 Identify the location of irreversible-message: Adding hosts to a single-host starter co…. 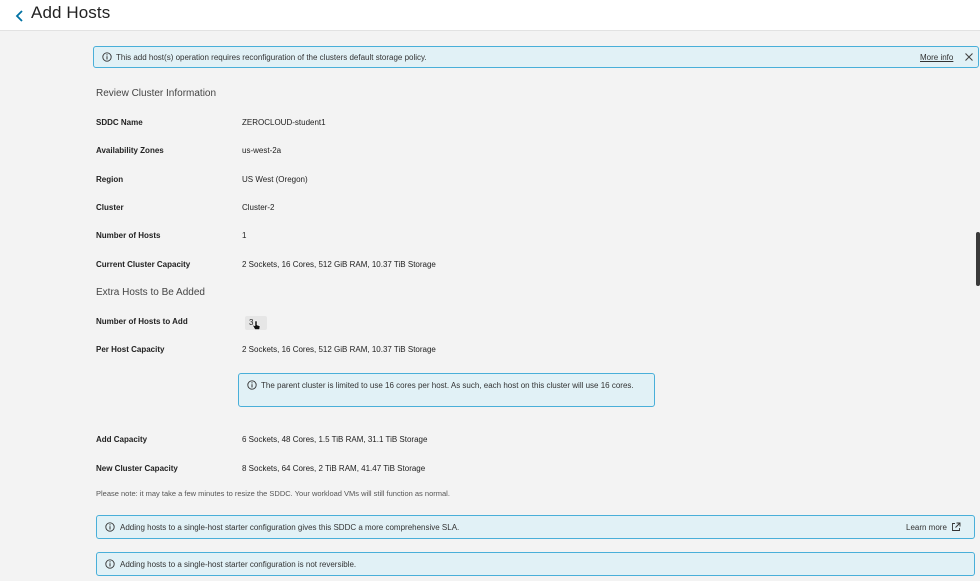
(238, 564).